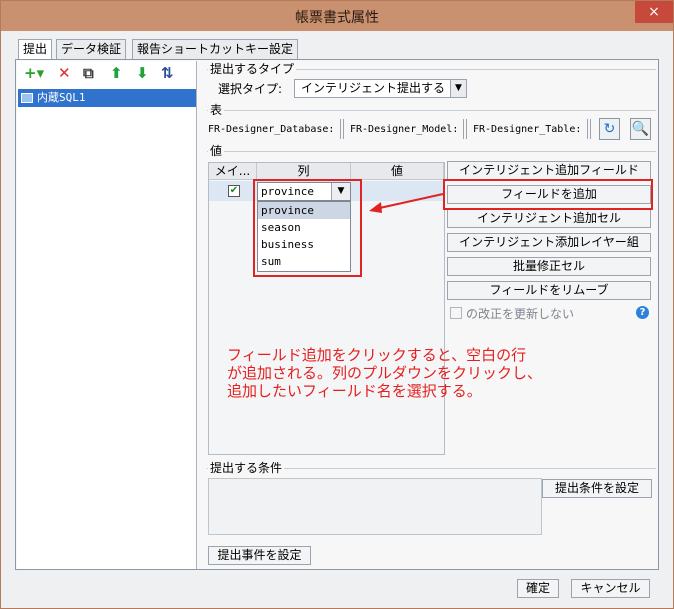 The width and height of the screenshot is (674, 609). What do you see at coordinates (456, 313) in the screenshot?
I see `no-update-checkbox` at bounding box center [456, 313].